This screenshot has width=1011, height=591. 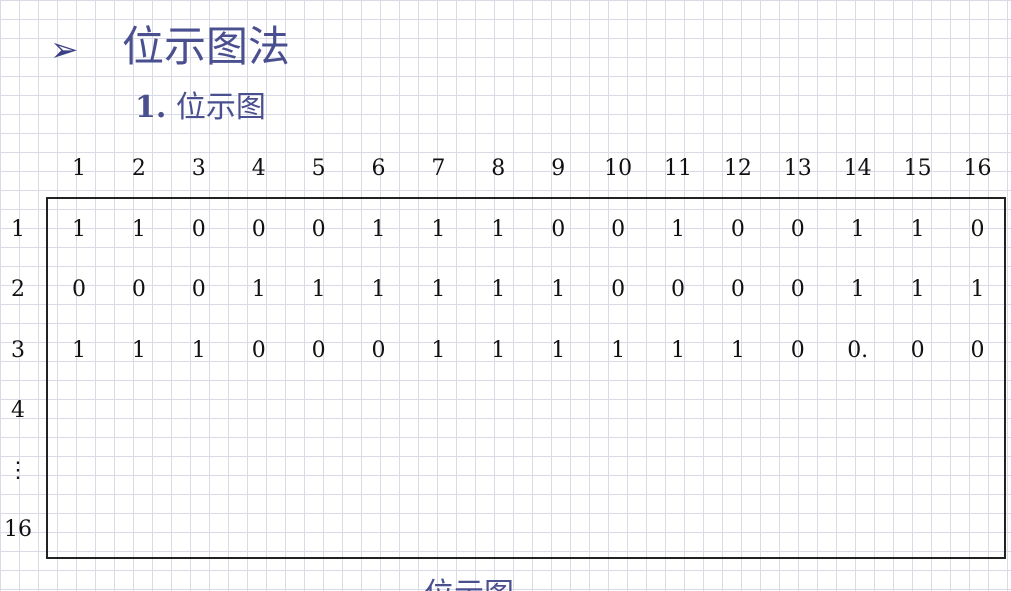 I want to click on column-header: 2, so click(x=138, y=168).